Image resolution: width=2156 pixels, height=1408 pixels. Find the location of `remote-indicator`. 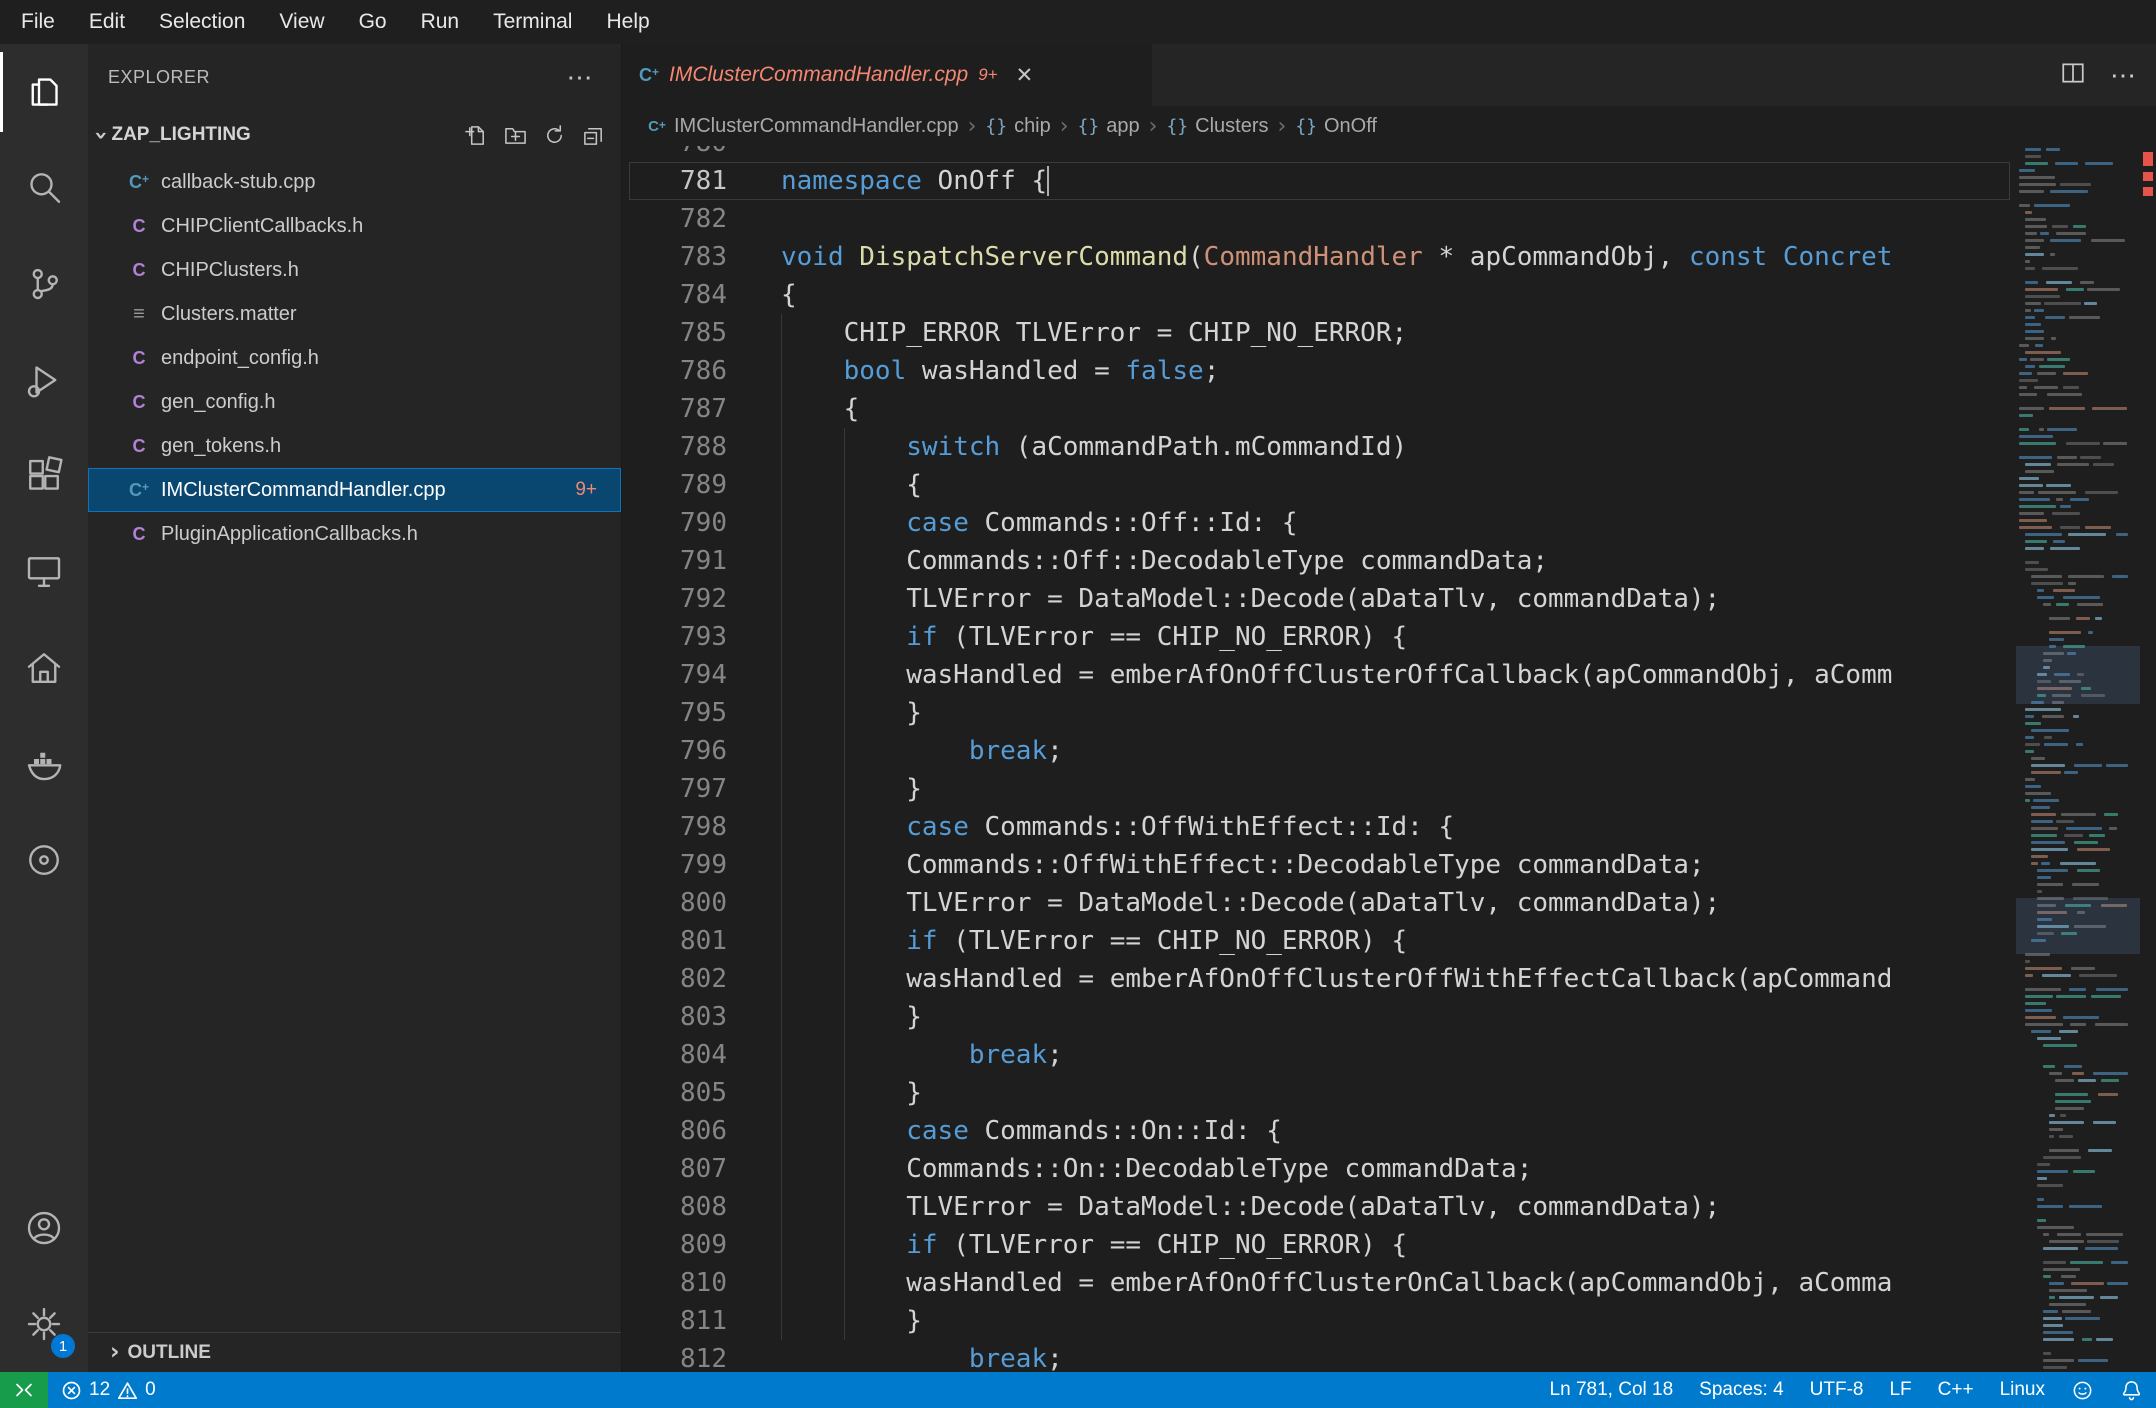

remote-indicator is located at coordinates (24, 1390).